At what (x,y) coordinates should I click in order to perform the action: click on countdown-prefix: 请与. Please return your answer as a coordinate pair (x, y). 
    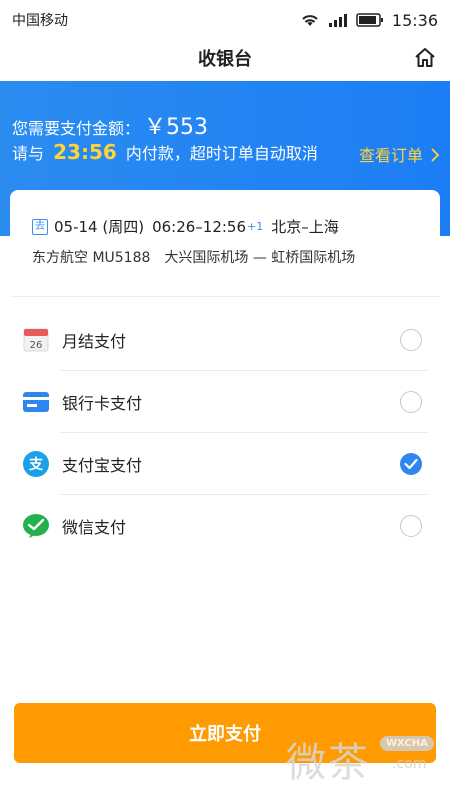
    Looking at the image, I should click on (28, 153).